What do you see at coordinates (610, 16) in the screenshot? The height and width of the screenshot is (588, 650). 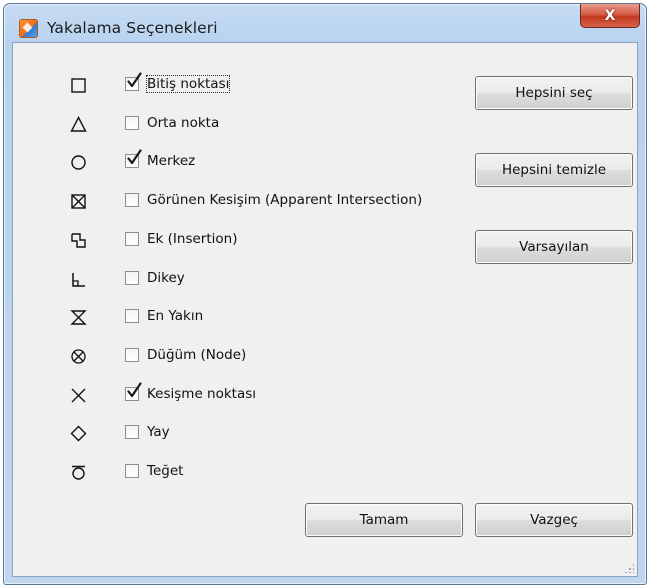 I see `close-button: X` at bounding box center [610, 16].